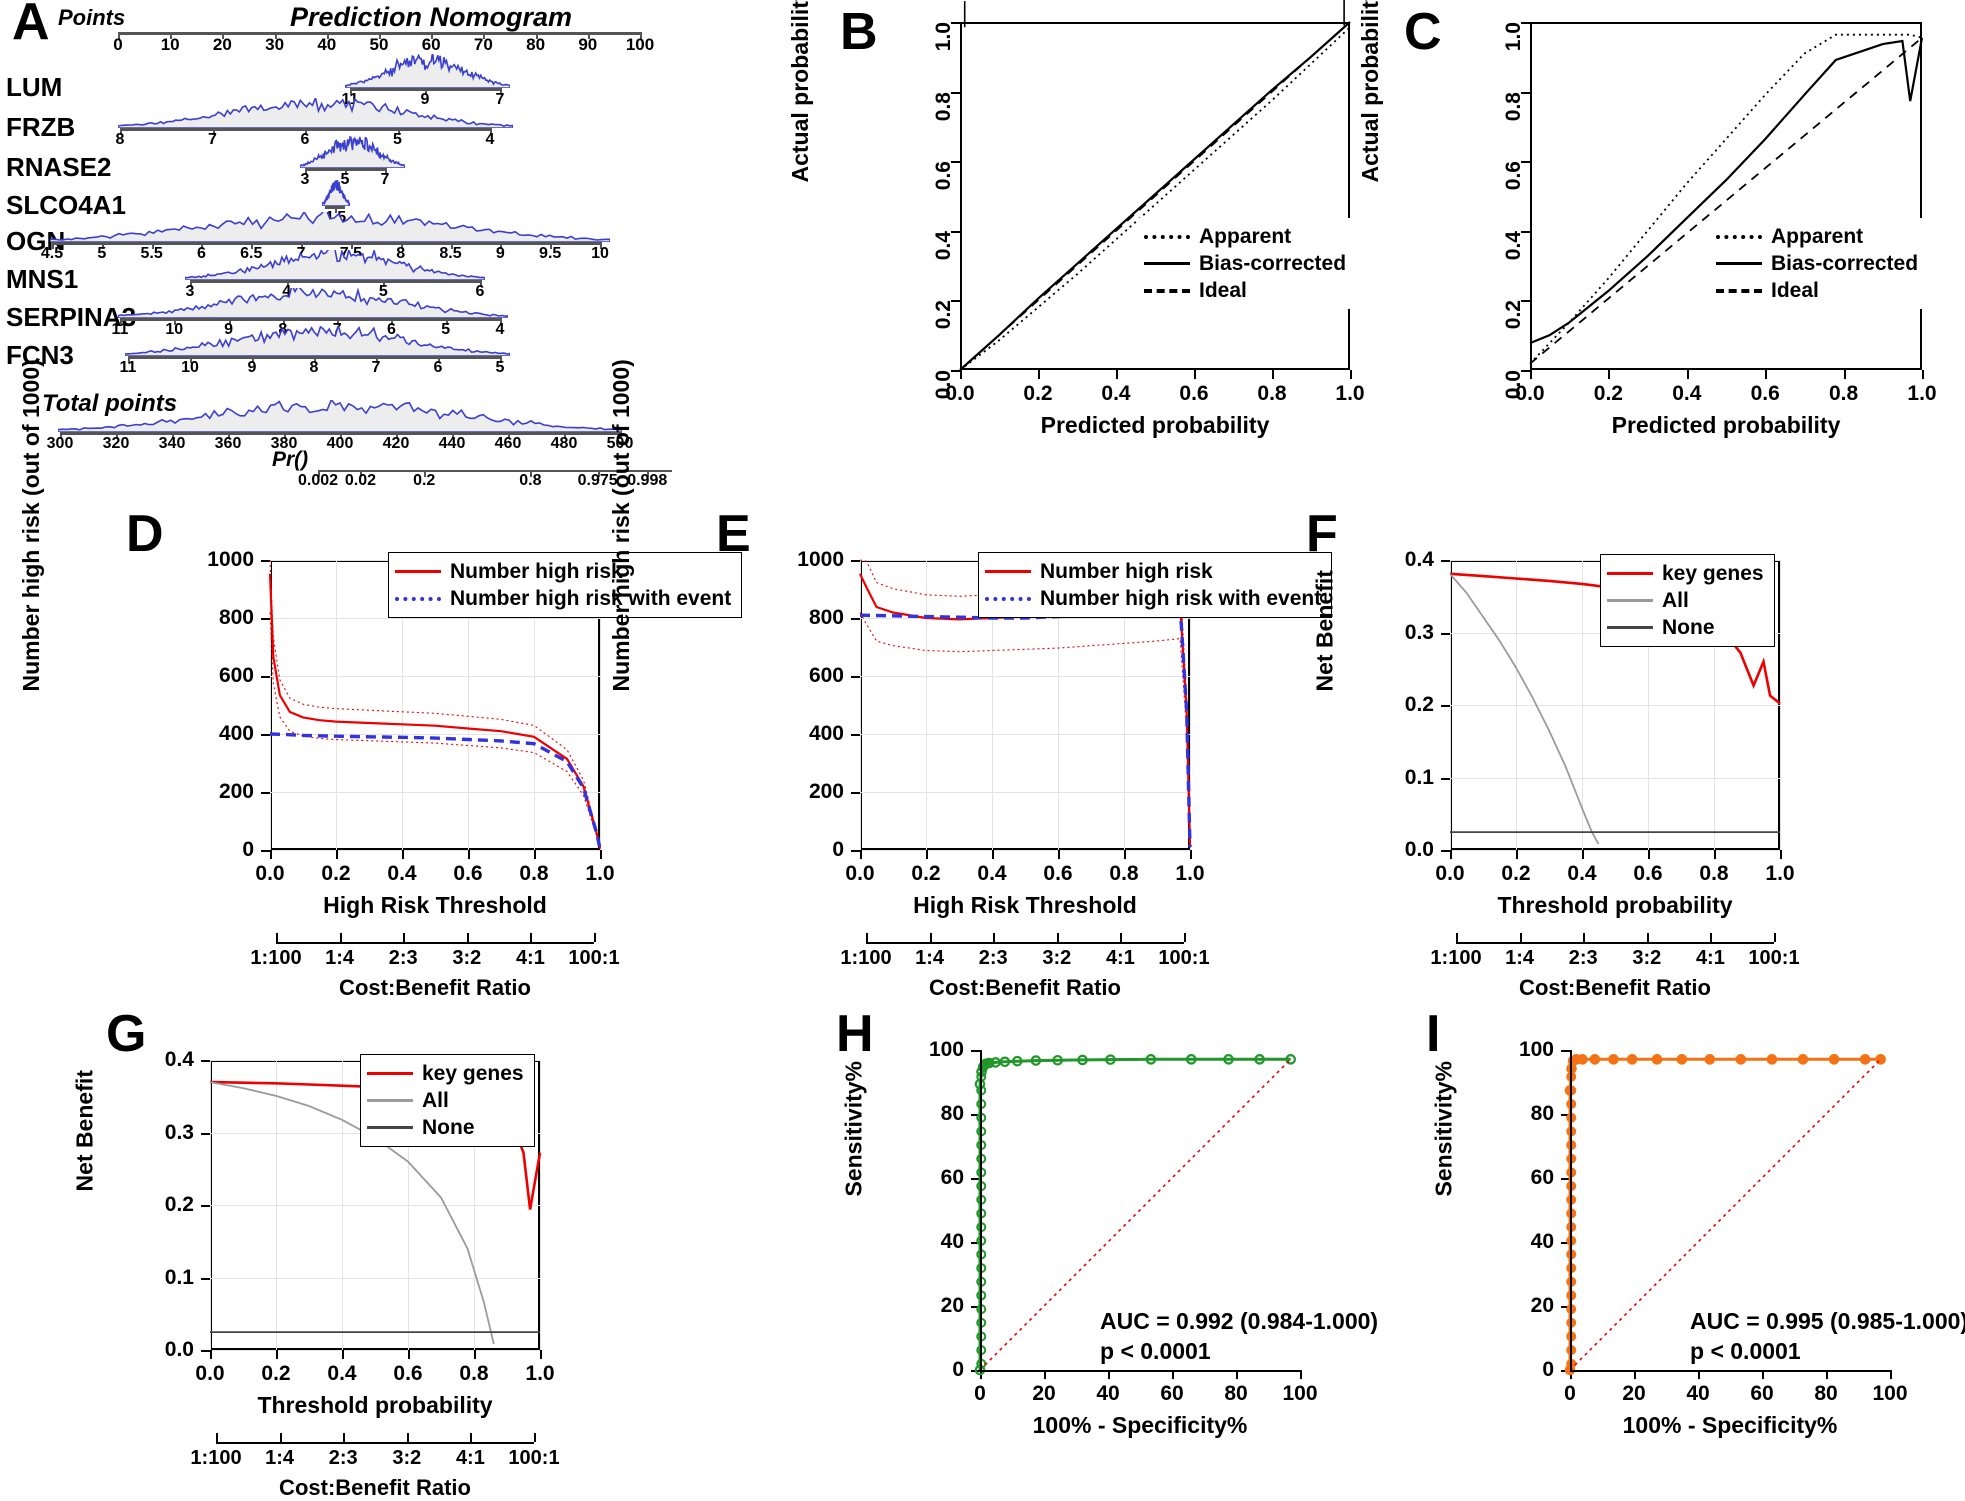 The width and height of the screenshot is (1965, 1501). I want to click on panel-h-ytick-label: 100, so click(946, 1049).